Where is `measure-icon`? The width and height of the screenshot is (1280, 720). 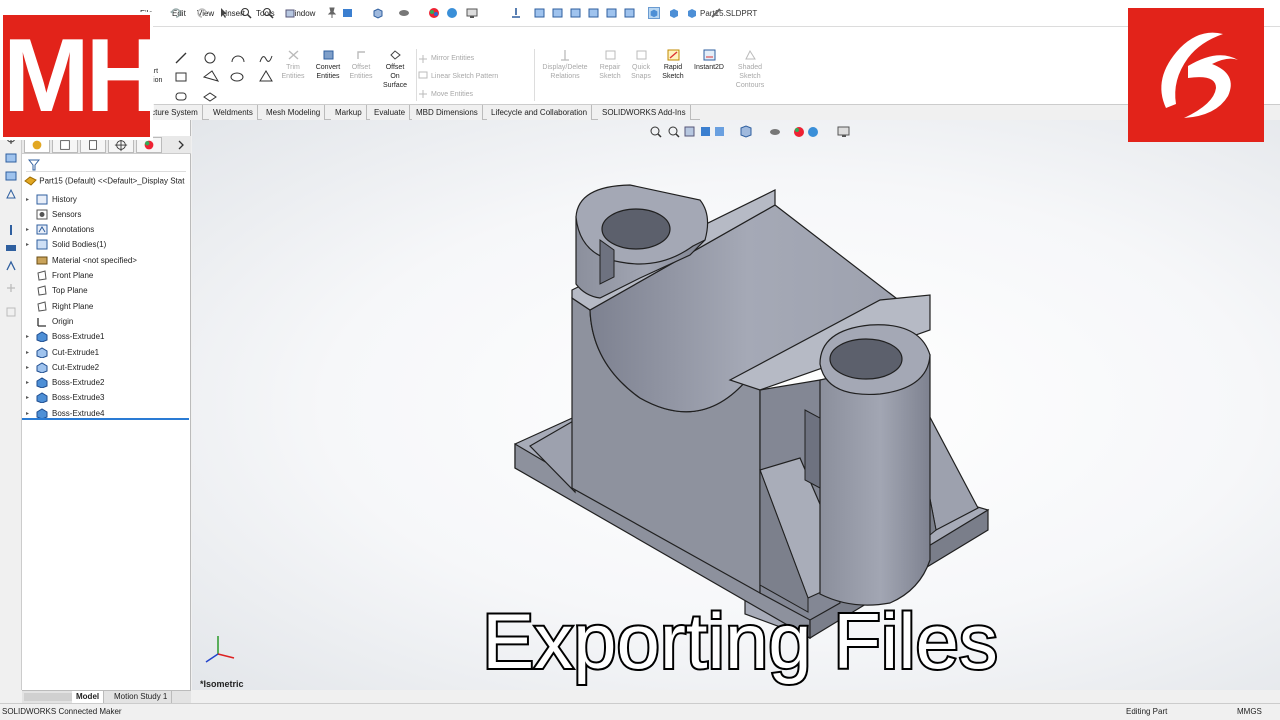
measure-icon is located at coordinates (716, 13).